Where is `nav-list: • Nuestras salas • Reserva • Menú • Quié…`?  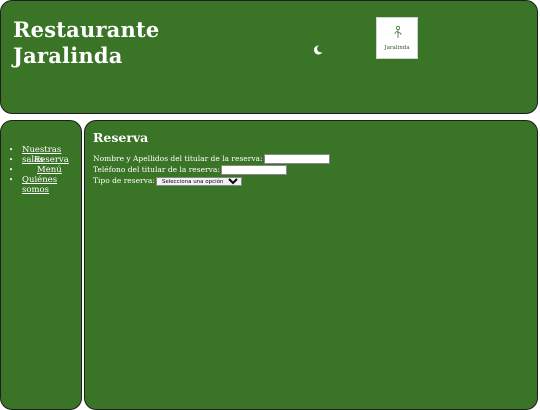 nav-list: • Nuestras salas • Reserva • Menú • Quié… is located at coordinates (45, 170).